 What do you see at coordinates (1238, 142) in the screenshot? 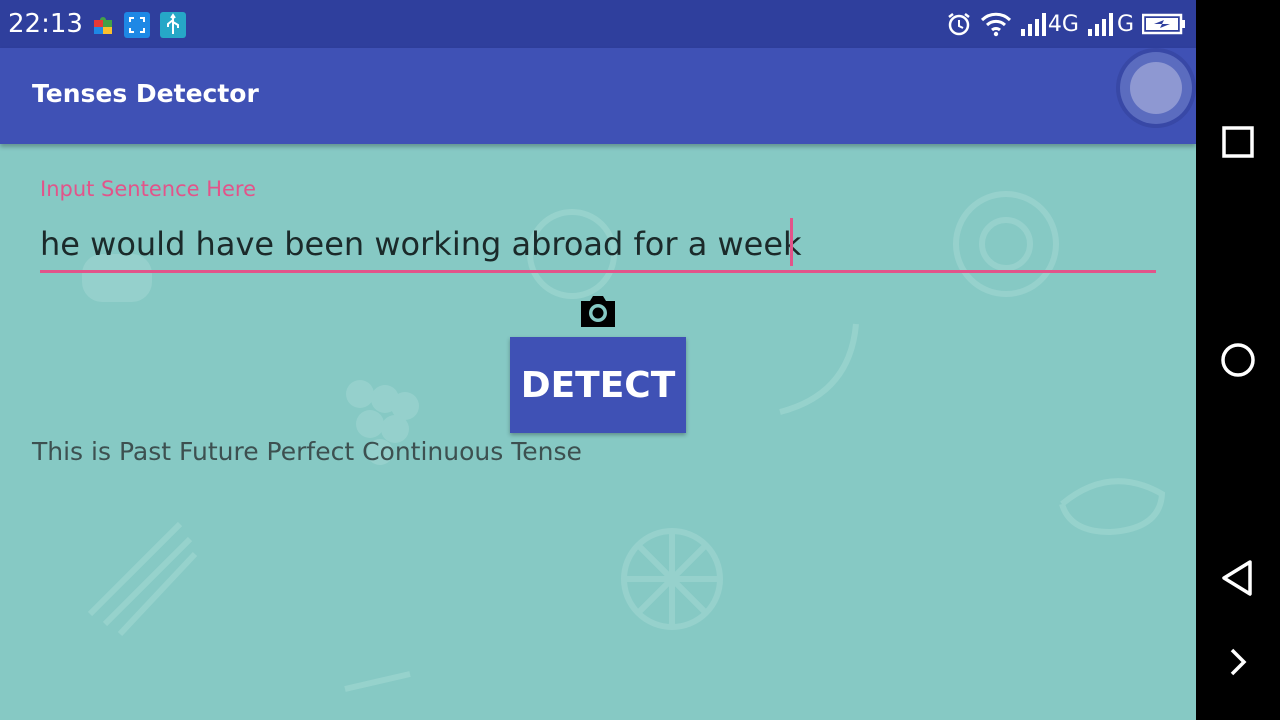
I see `recents-icon` at bounding box center [1238, 142].